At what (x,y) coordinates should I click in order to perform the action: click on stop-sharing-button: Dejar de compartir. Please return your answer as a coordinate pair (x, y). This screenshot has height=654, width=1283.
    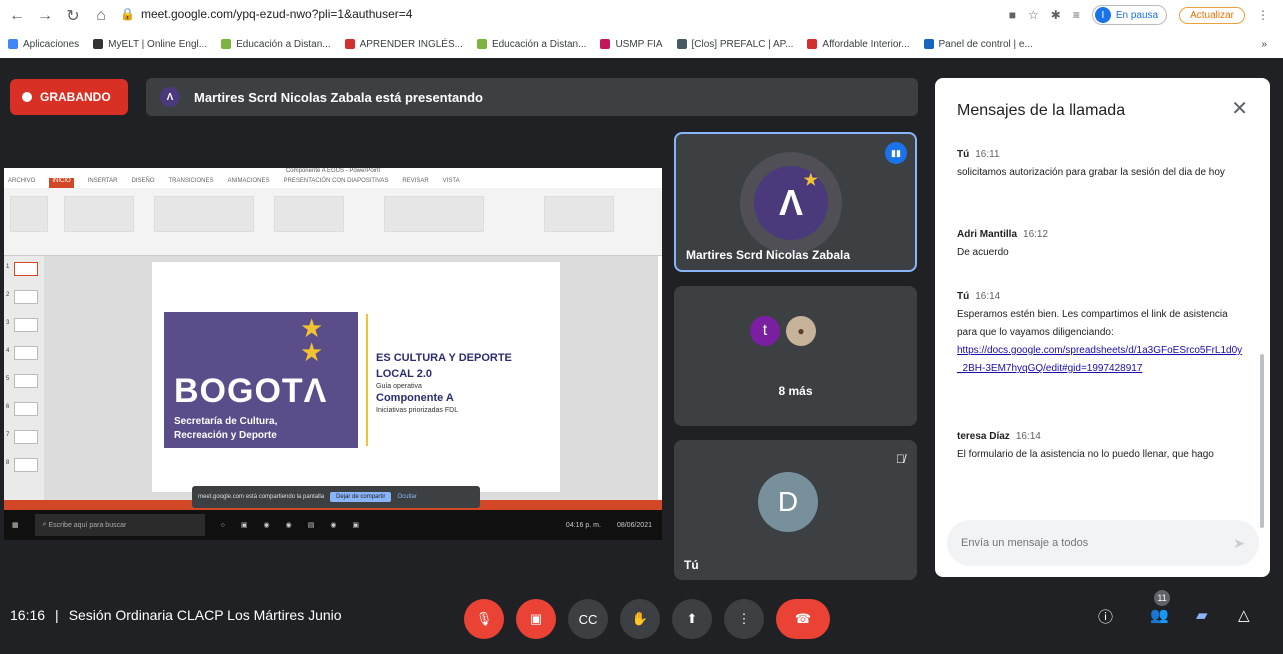
    Looking at the image, I should click on (361, 497).